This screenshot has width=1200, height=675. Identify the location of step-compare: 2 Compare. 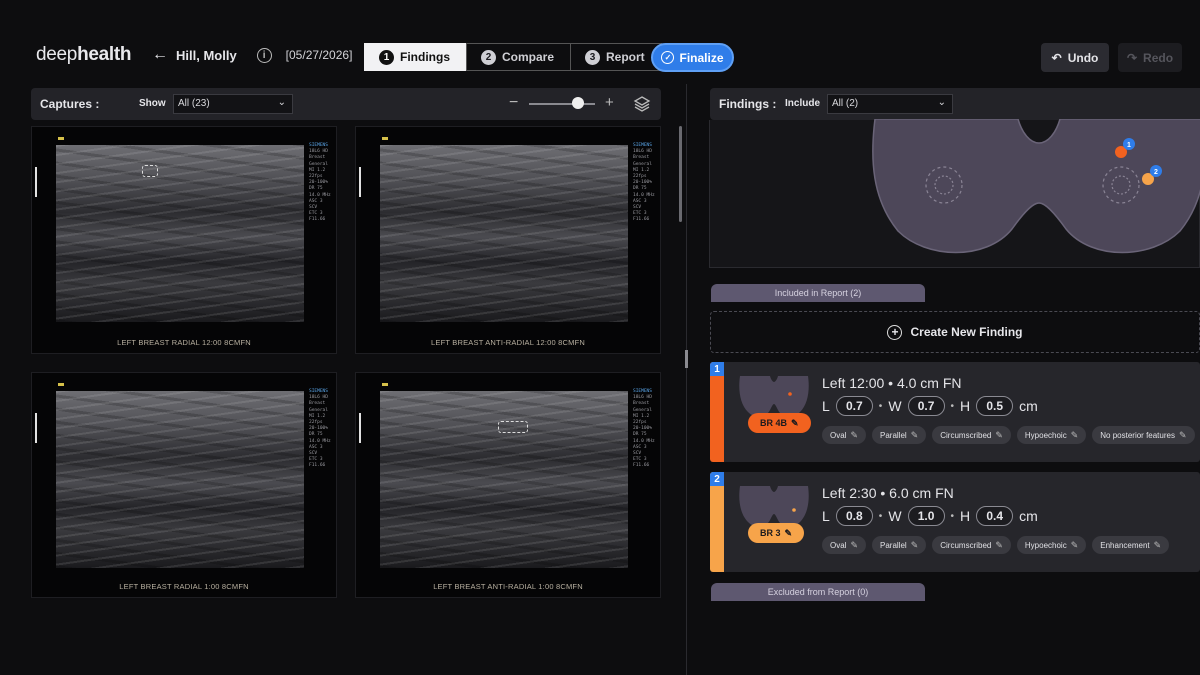
(519, 57).